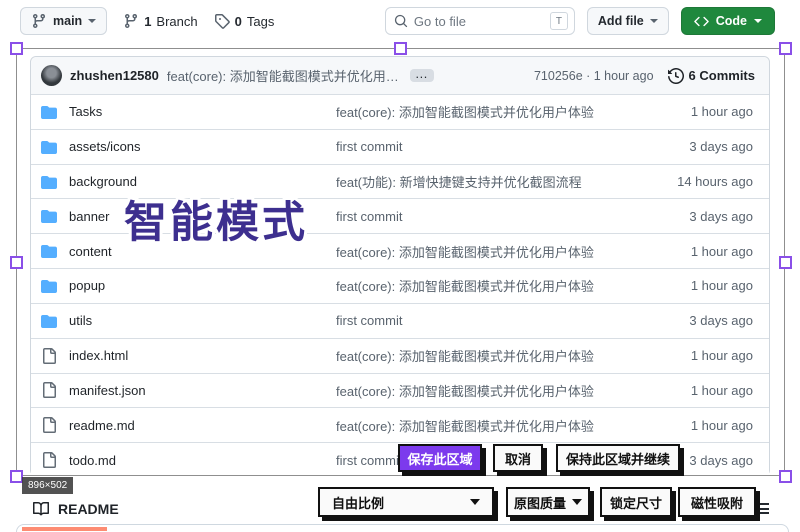 The image size is (800, 532). Describe the element at coordinates (88, 509) in the screenshot. I see `readme-title: README` at that location.